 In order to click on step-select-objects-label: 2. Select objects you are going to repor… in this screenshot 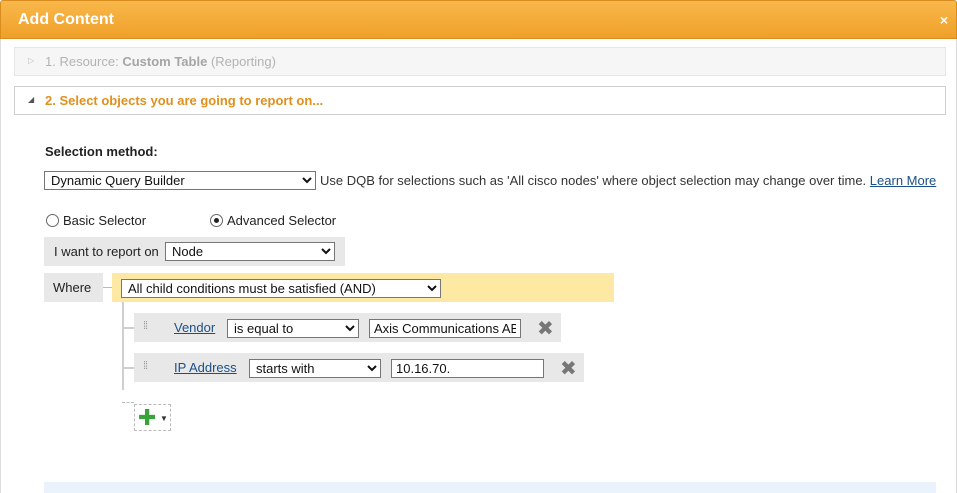, I will do `click(184, 100)`.